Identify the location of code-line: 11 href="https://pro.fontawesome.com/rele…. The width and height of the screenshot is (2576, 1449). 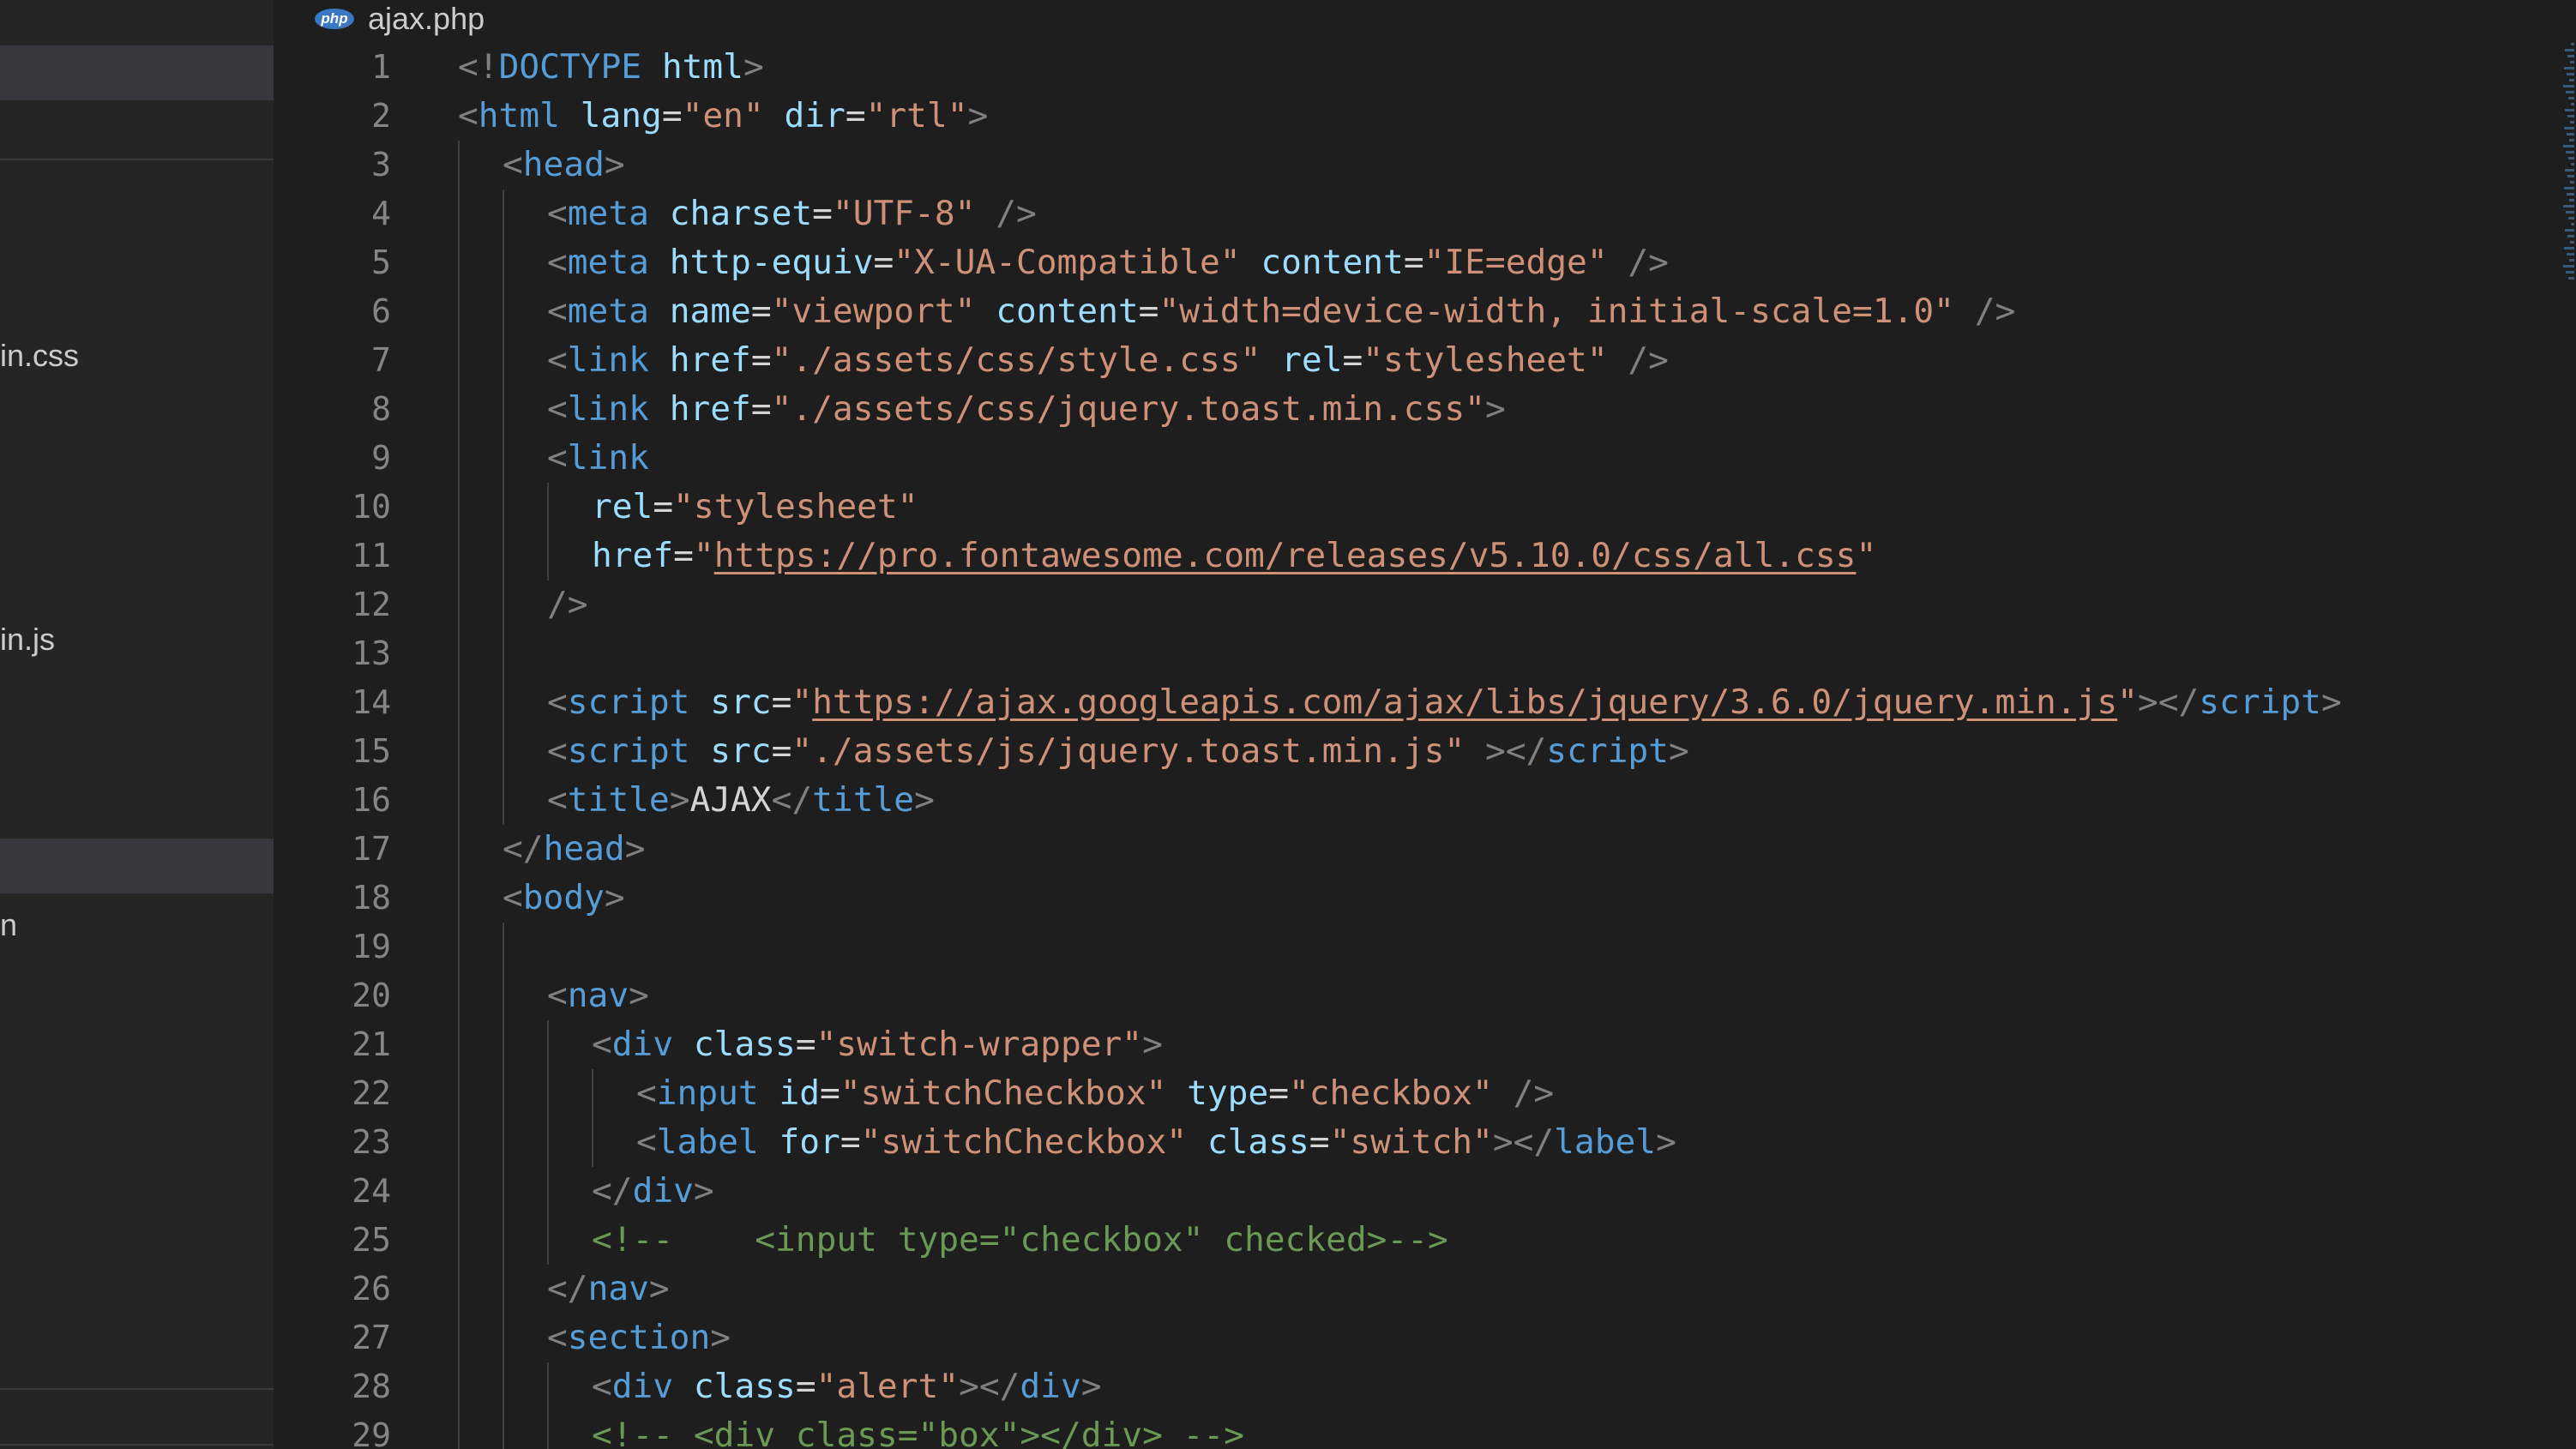
(1397, 556).